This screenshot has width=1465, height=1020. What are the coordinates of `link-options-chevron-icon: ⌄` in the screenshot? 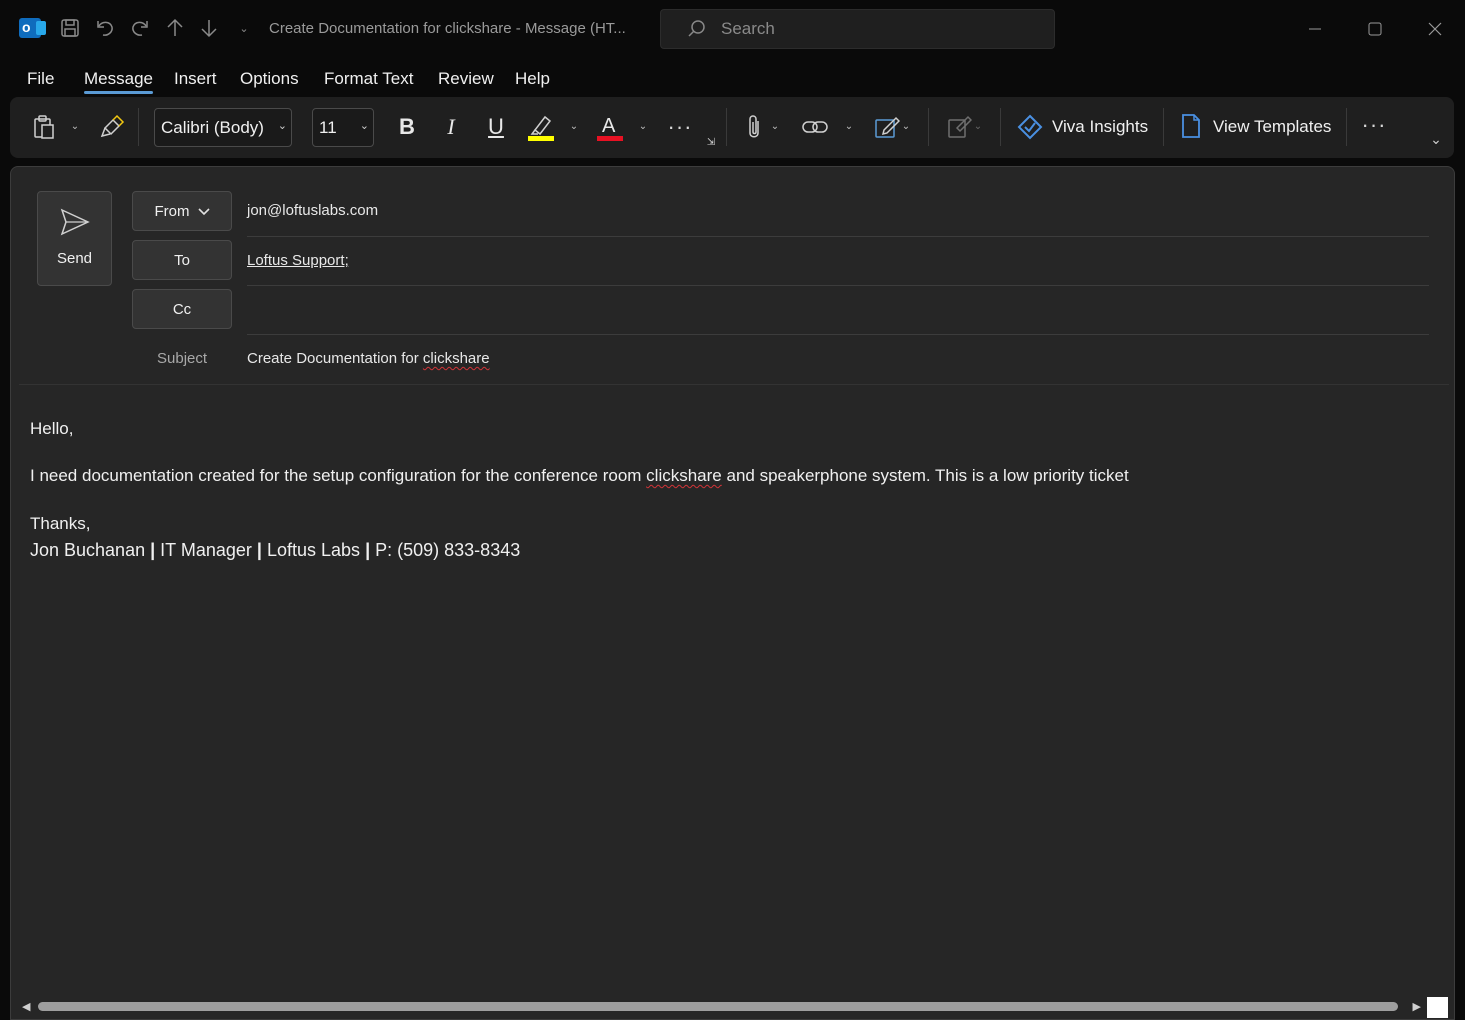 It's located at (849, 126).